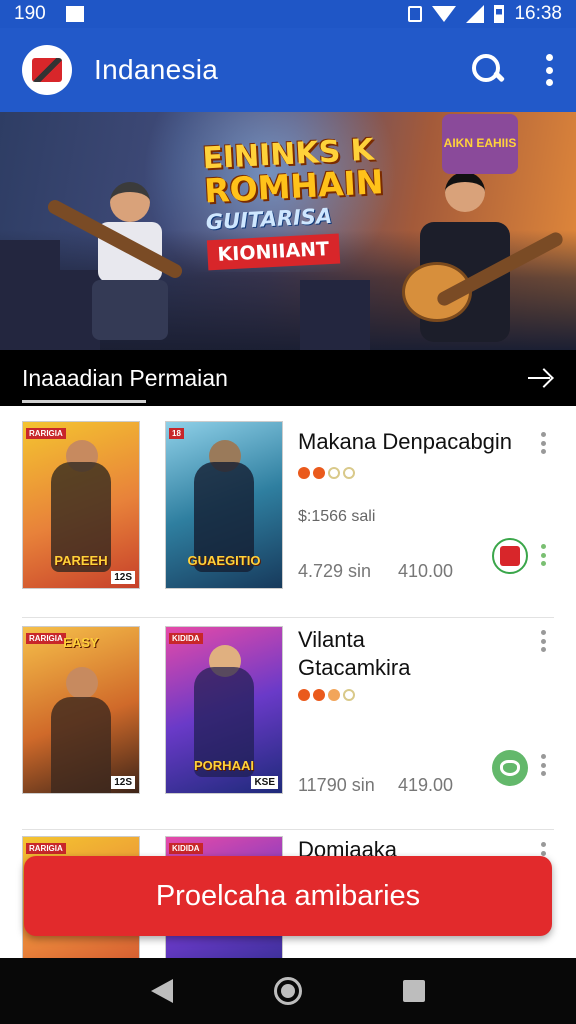 Image resolution: width=576 pixels, height=1024 pixels. What do you see at coordinates (117, 257) in the screenshot?
I see `banner-guitarist-left` at bounding box center [117, 257].